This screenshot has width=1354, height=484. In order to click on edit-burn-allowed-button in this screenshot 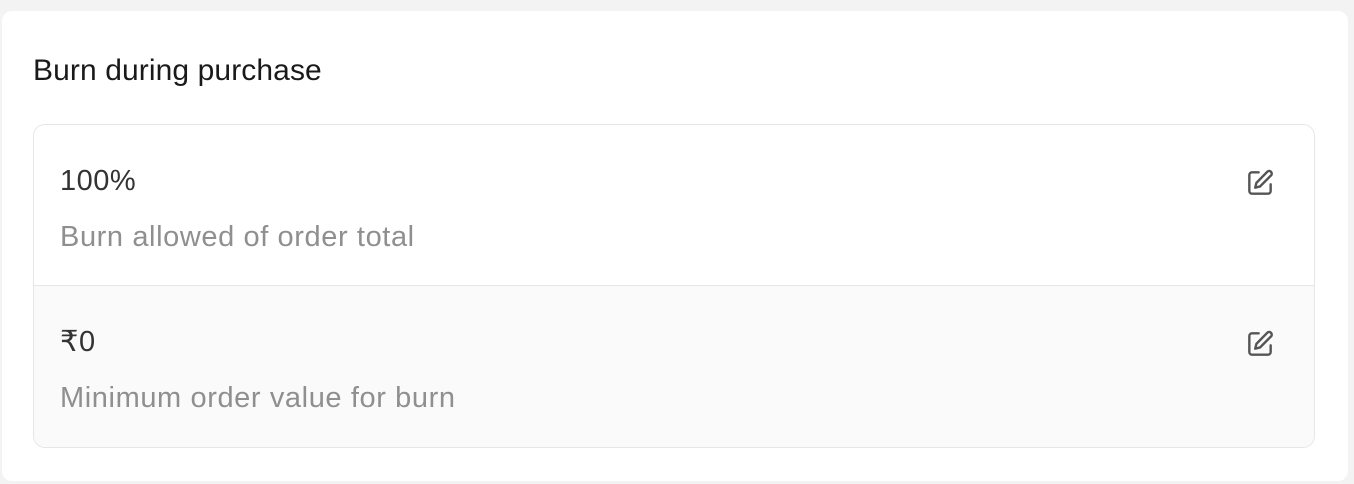, I will do `click(1260, 183)`.